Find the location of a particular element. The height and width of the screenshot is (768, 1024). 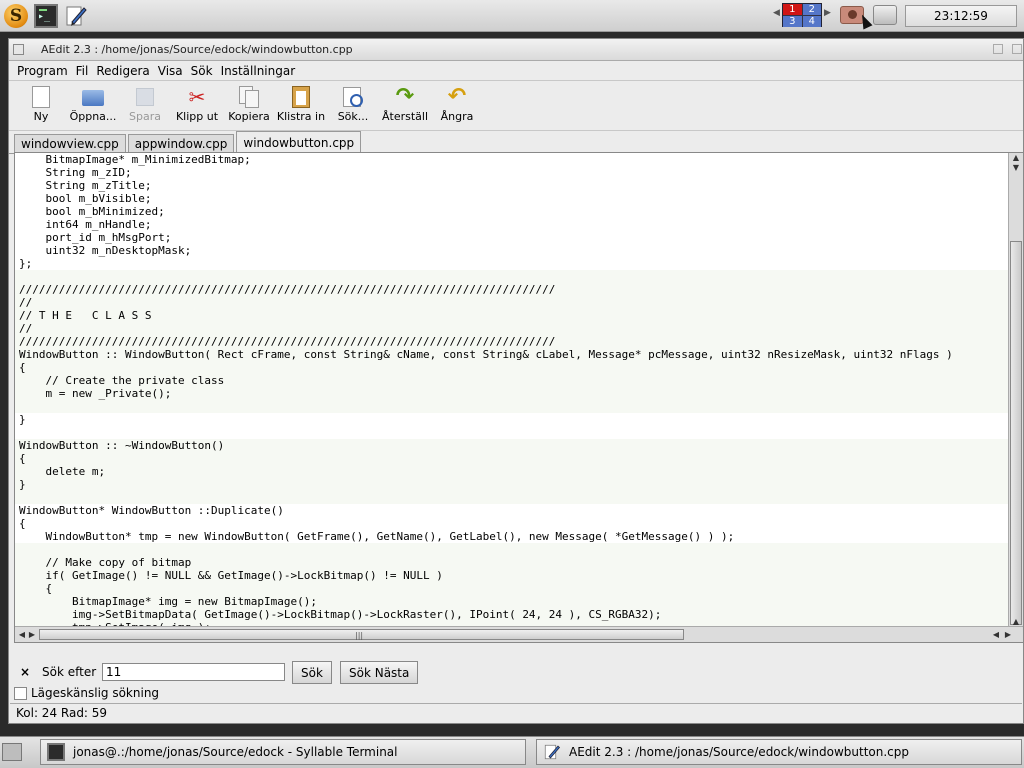

code-line: uint32 m_nDesktopMask; is located at coordinates (511, 250).